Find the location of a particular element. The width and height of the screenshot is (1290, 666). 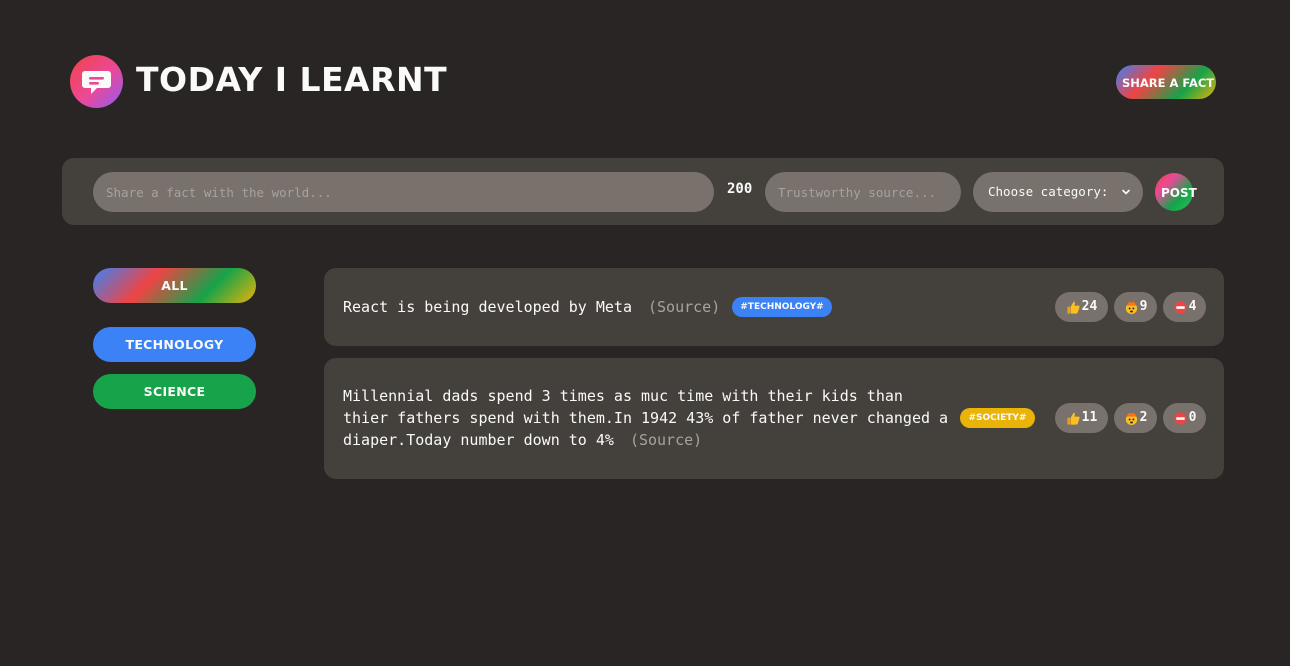

vote-buttons: 11 2 0 is located at coordinates (1130, 418).